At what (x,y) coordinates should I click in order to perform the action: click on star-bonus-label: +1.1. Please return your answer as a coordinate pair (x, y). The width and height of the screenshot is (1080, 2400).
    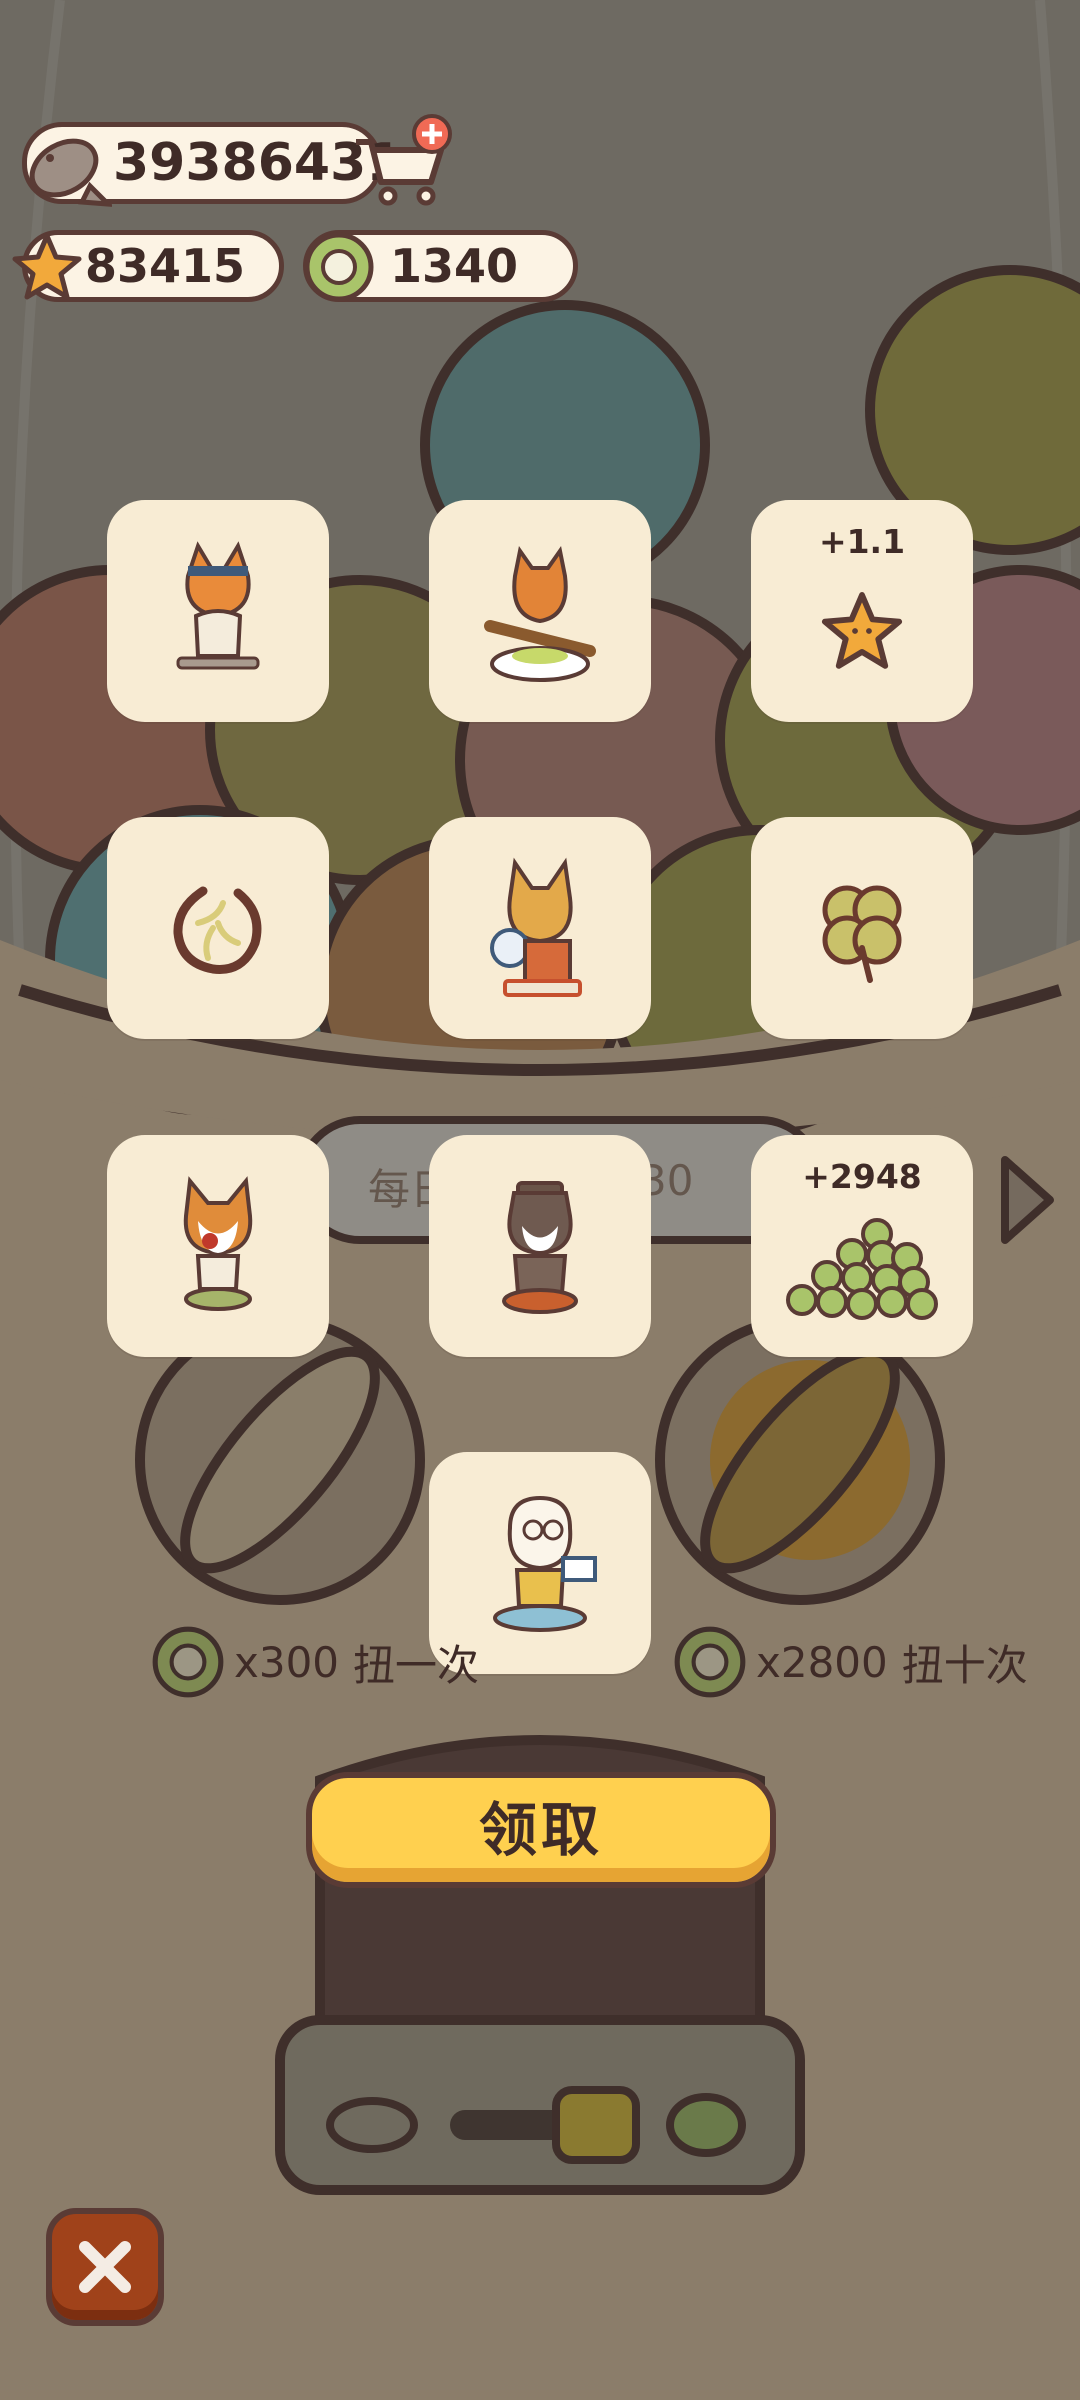
    Looking at the image, I should click on (862, 541).